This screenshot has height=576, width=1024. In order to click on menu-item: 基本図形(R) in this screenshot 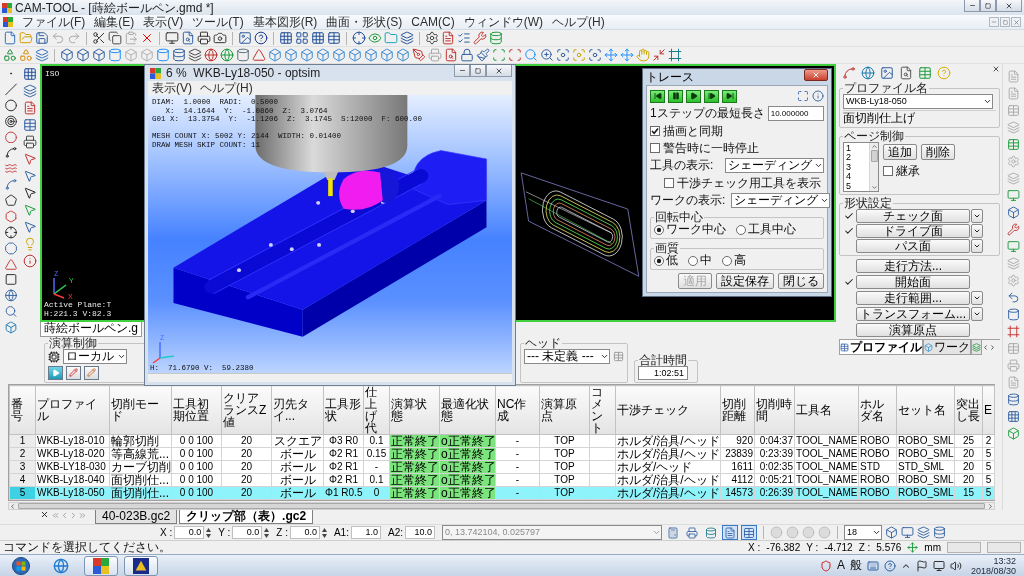, I will do `click(285, 22)`.